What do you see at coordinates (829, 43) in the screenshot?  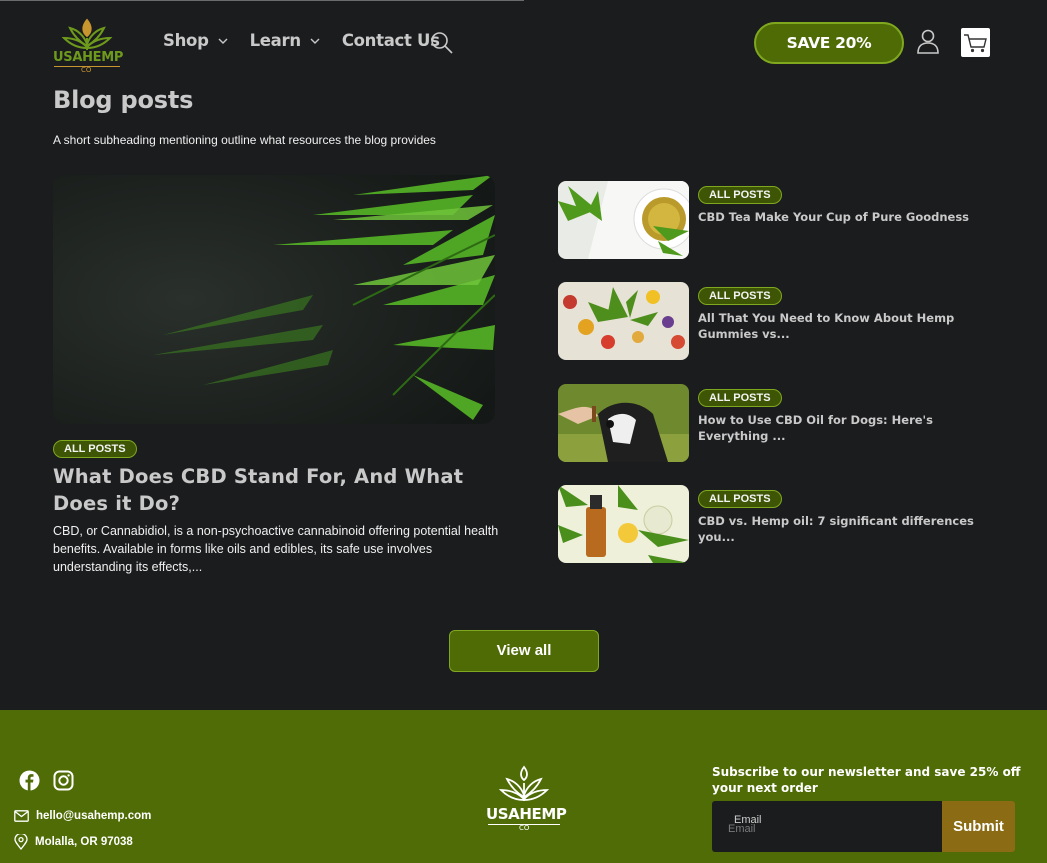 I see `save-button: SAVE 20%` at bounding box center [829, 43].